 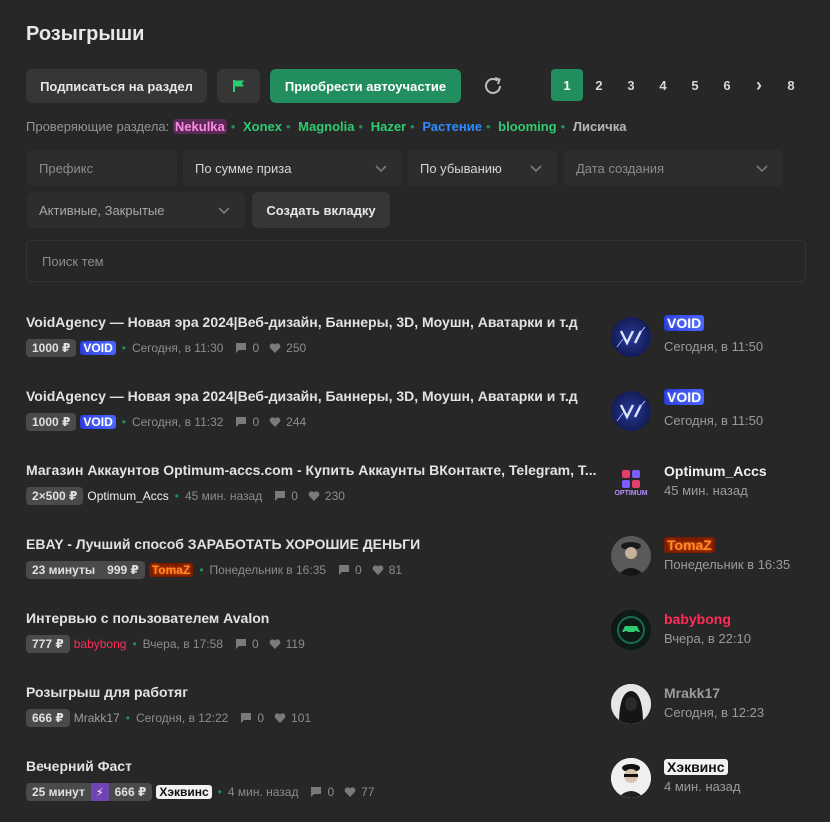 What do you see at coordinates (312, 692) in the screenshot?
I see `thread-title: Розыгрыш для работяг` at bounding box center [312, 692].